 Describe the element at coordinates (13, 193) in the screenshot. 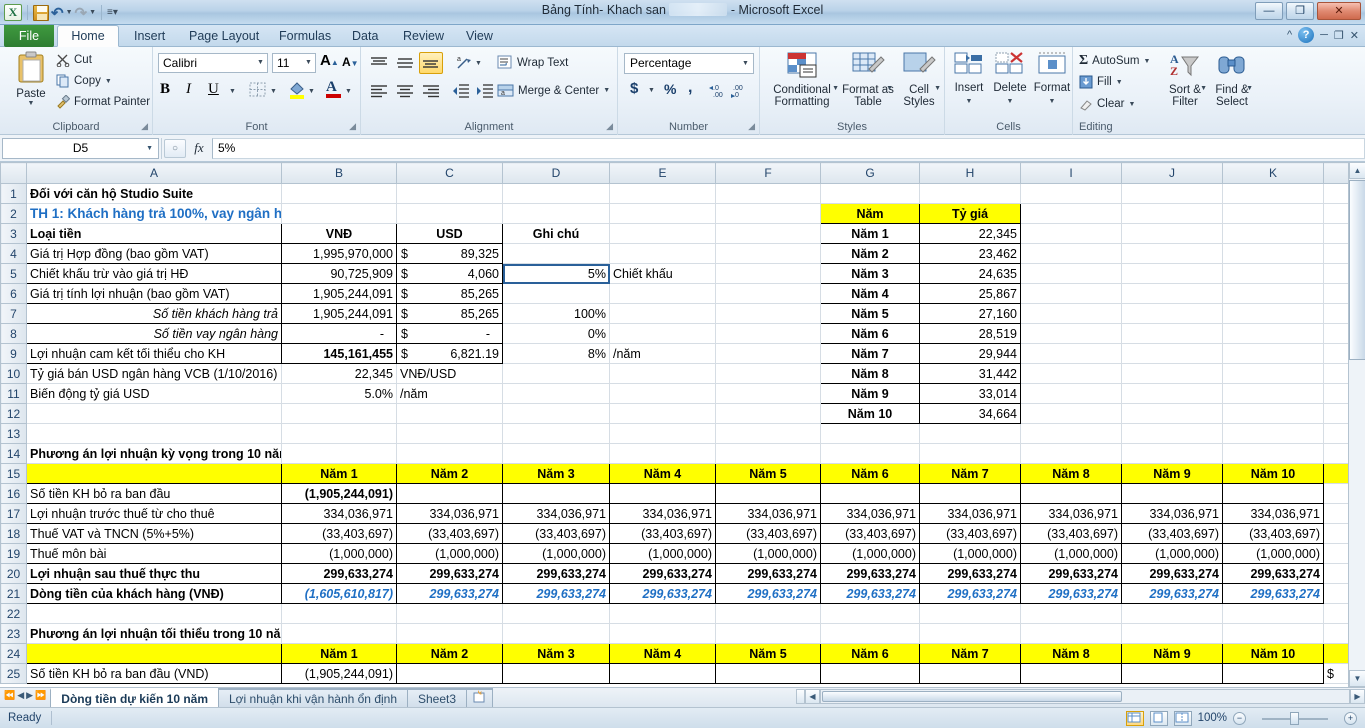

I see `row-header-1: 1` at that location.